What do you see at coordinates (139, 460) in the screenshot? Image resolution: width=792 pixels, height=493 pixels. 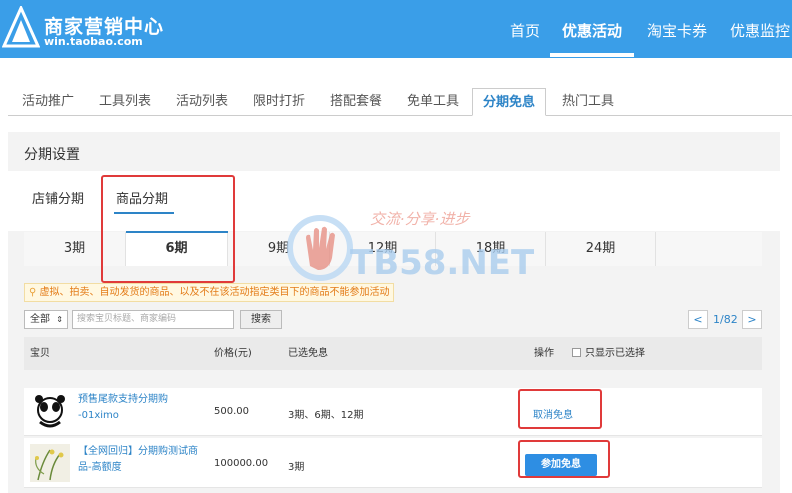 I see `product-name: 【全网回归】分期购测试商品-高额度` at bounding box center [139, 460].